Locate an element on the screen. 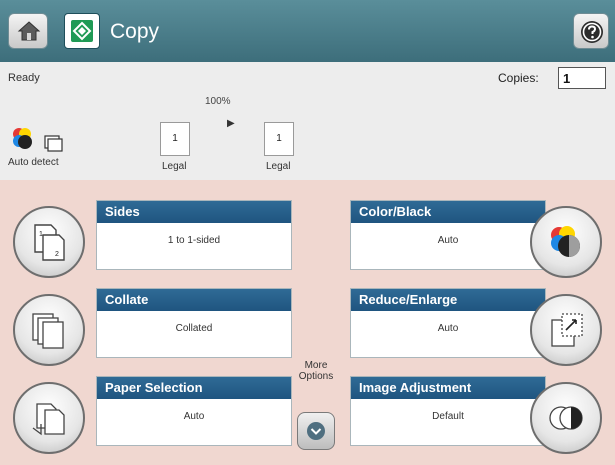 This screenshot has height=465, width=615. reduce-enlarge-panel: Reduce/Enlarge Auto is located at coordinates (448, 323).